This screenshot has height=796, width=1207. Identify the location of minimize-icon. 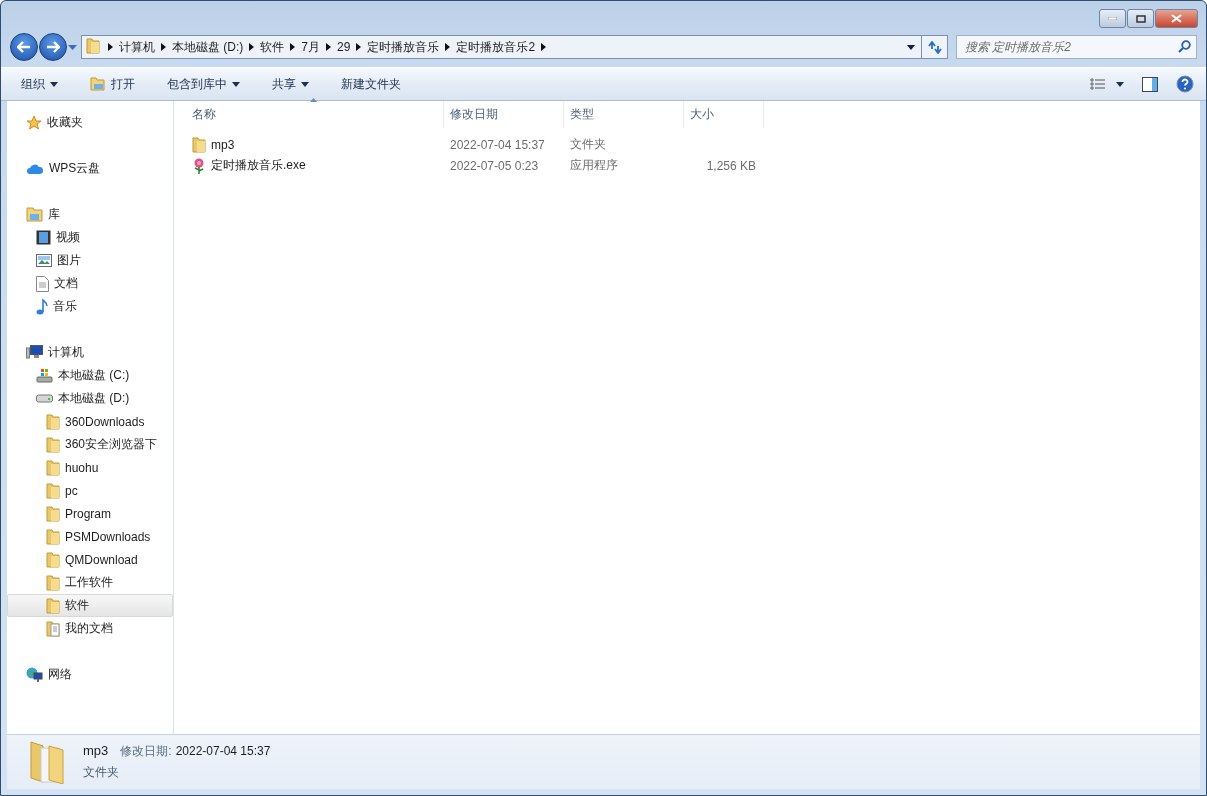
(1112, 18).